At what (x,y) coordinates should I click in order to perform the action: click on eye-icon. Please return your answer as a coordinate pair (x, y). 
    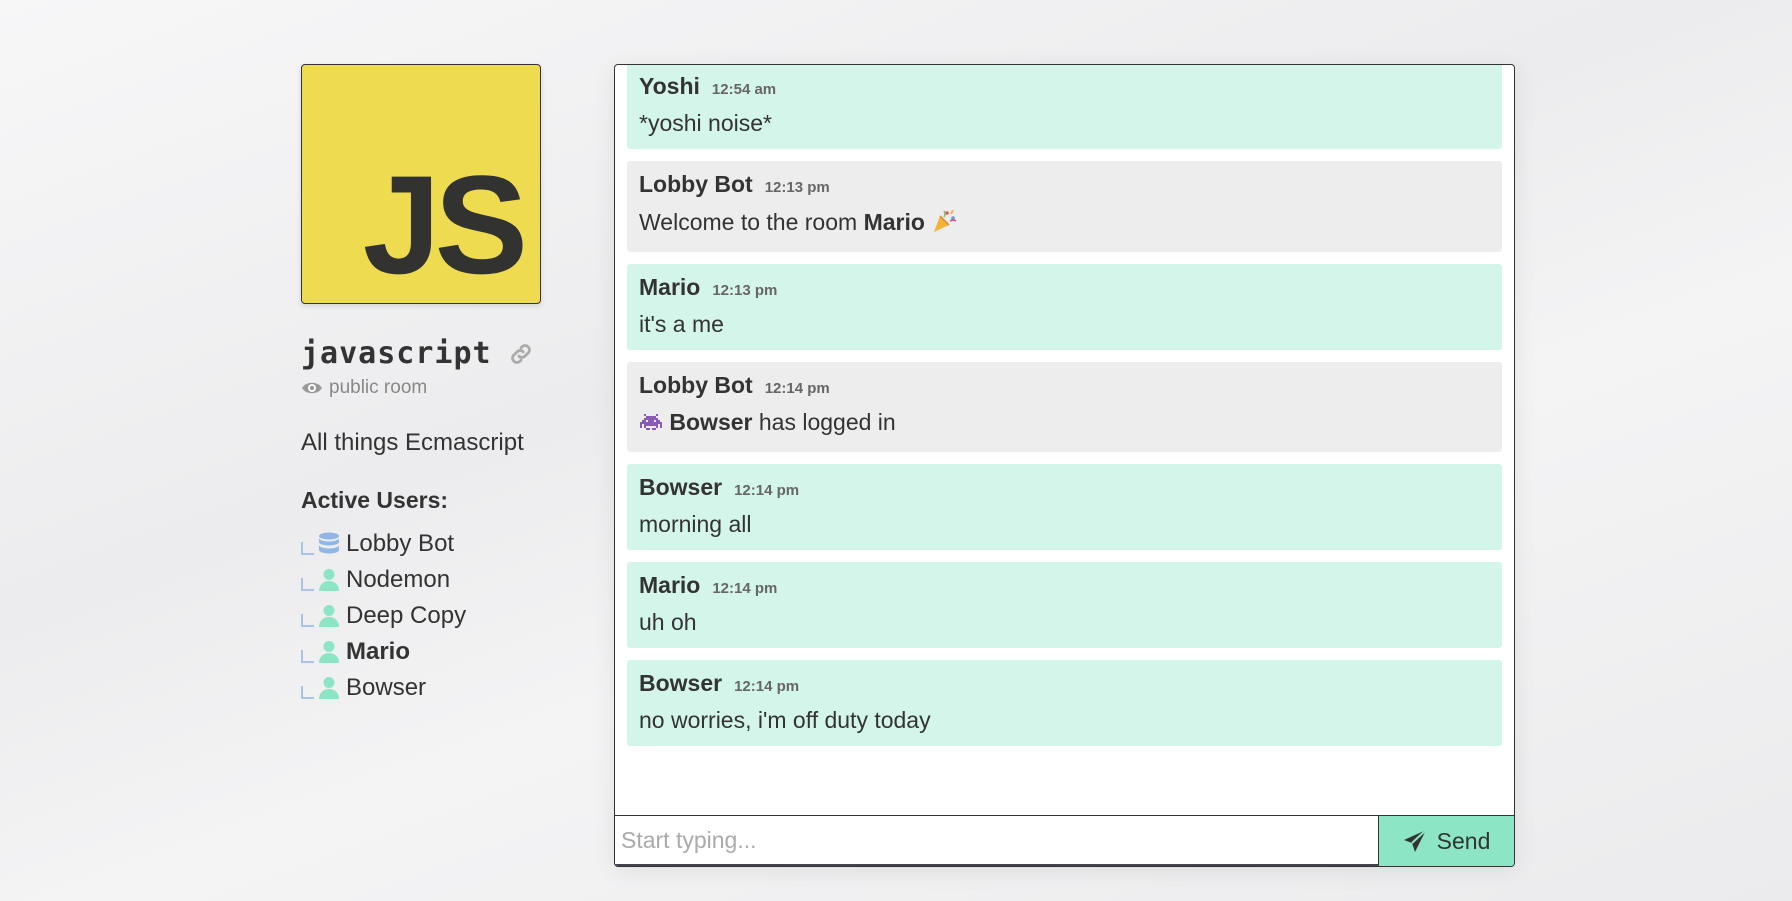
    Looking at the image, I should click on (312, 388).